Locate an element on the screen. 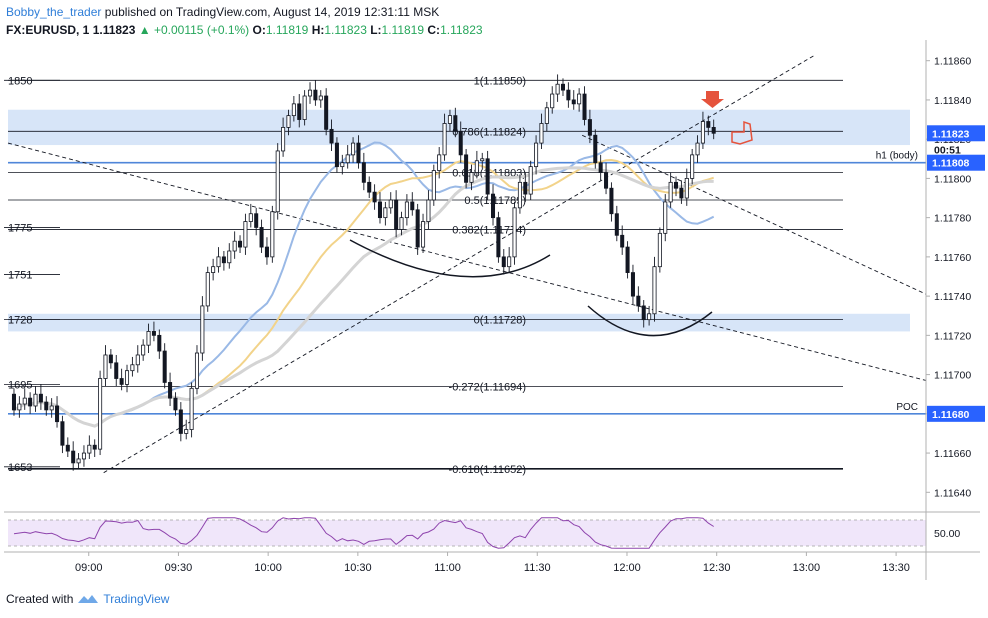 This screenshot has width=988, height=618. blue-level-label: h1 (body) is located at coordinates (897, 156).